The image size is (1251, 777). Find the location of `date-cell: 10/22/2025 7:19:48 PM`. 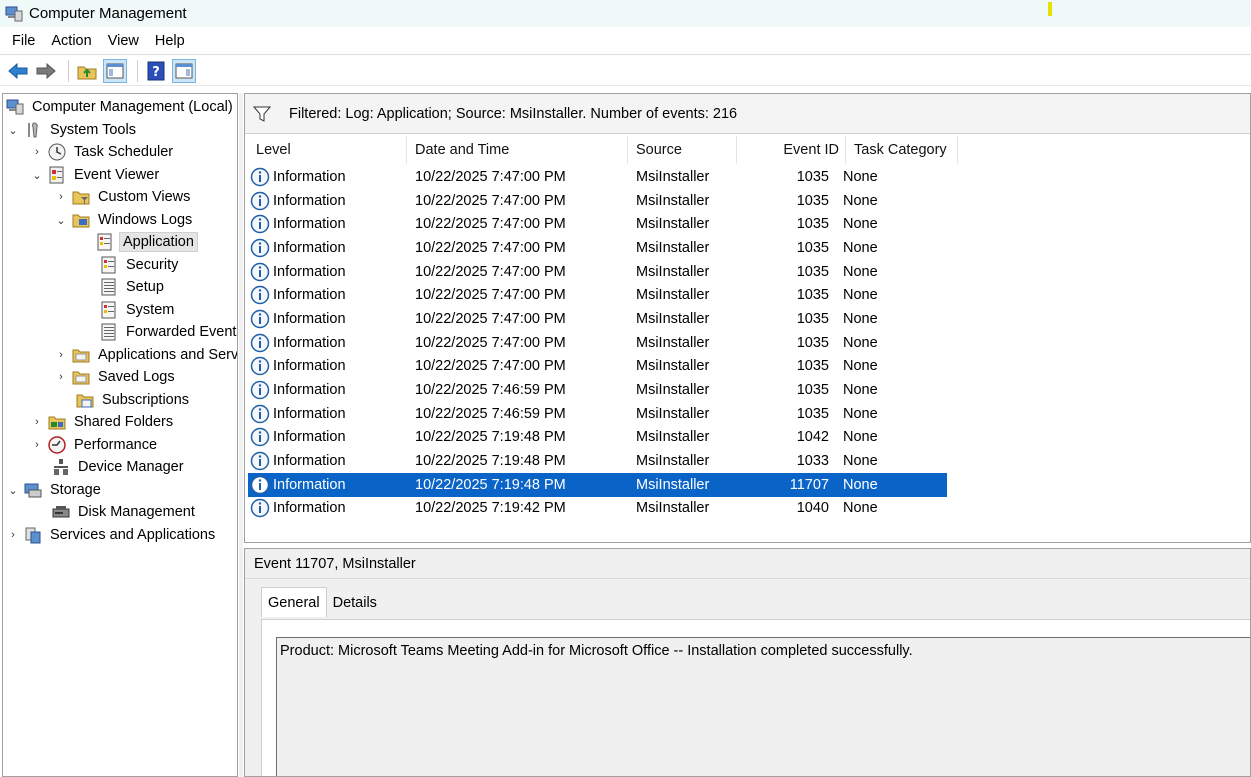

date-cell: 10/22/2025 7:19:48 PM is located at coordinates (490, 437).